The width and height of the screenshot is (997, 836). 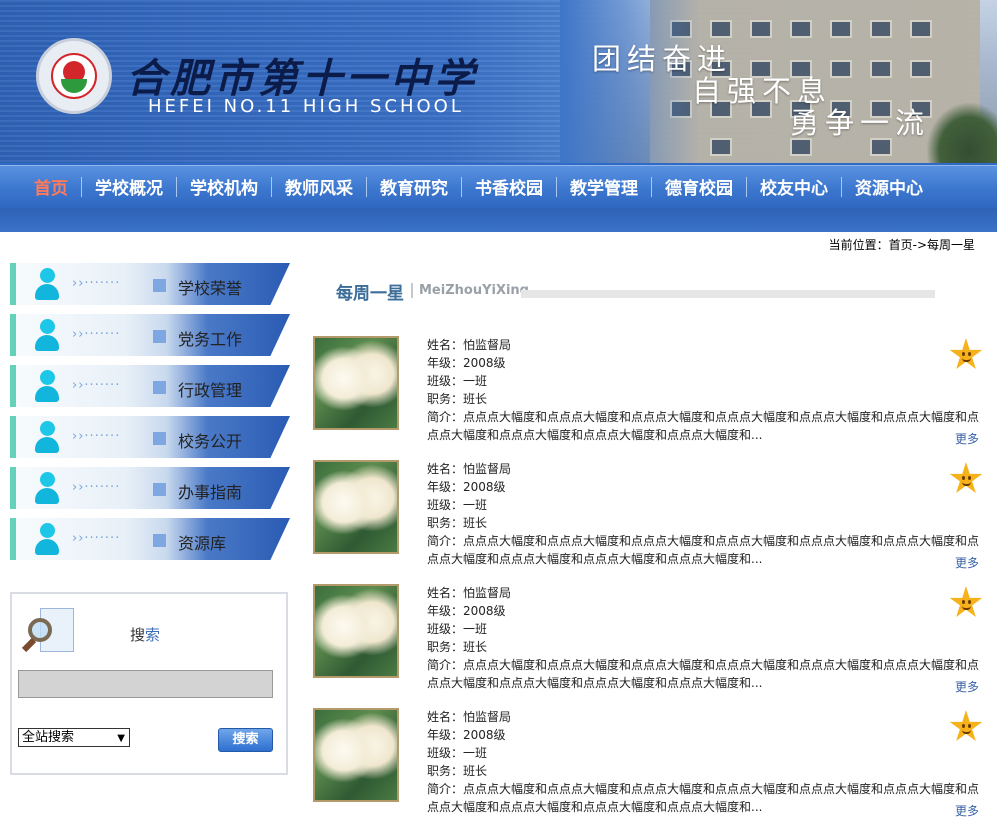 What do you see at coordinates (115, 186) in the screenshot?
I see `nav-item-overview: 学校概况` at bounding box center [115, 186].